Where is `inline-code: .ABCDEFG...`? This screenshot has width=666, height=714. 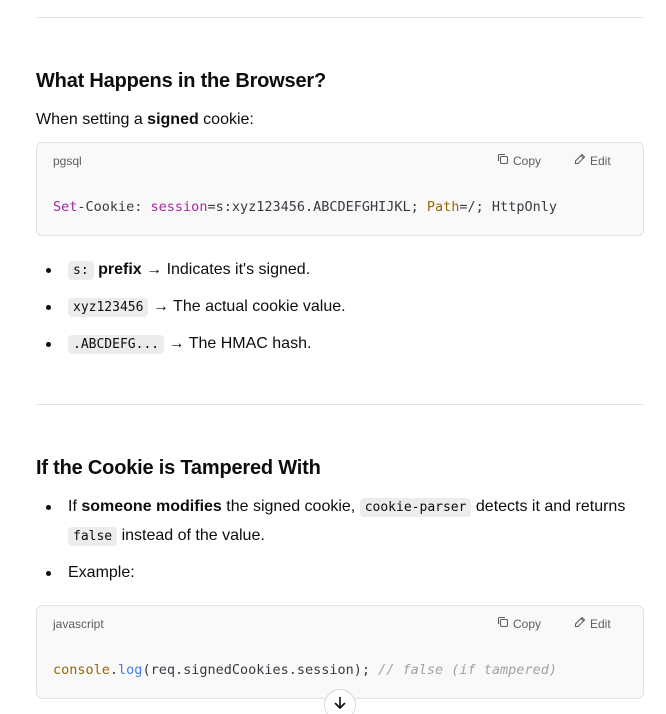
inline-code: .ABCDEFG... is located at coordinates (116, 344).